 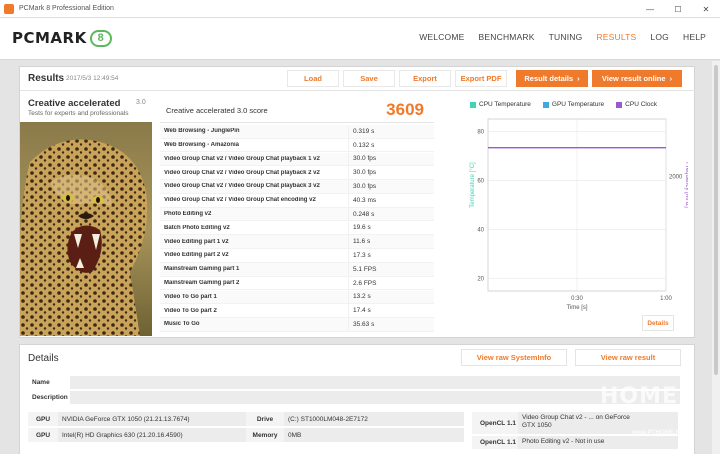 What do you see at coordinates (197, 227) in the screenshot?
I see `result-row-name: Batch Photo Editing v2` at bounding box center [197, 227].